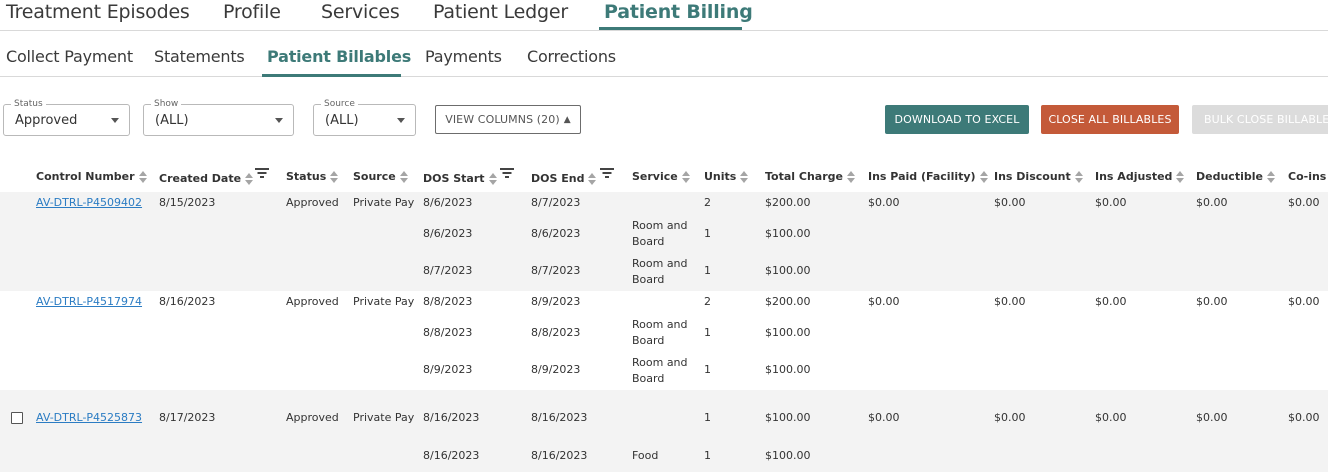  What do you see at coordinates (1212, 202) in the screenshot?
I see `deductible-cell: $0.00` at bounding box center [1212, 202].